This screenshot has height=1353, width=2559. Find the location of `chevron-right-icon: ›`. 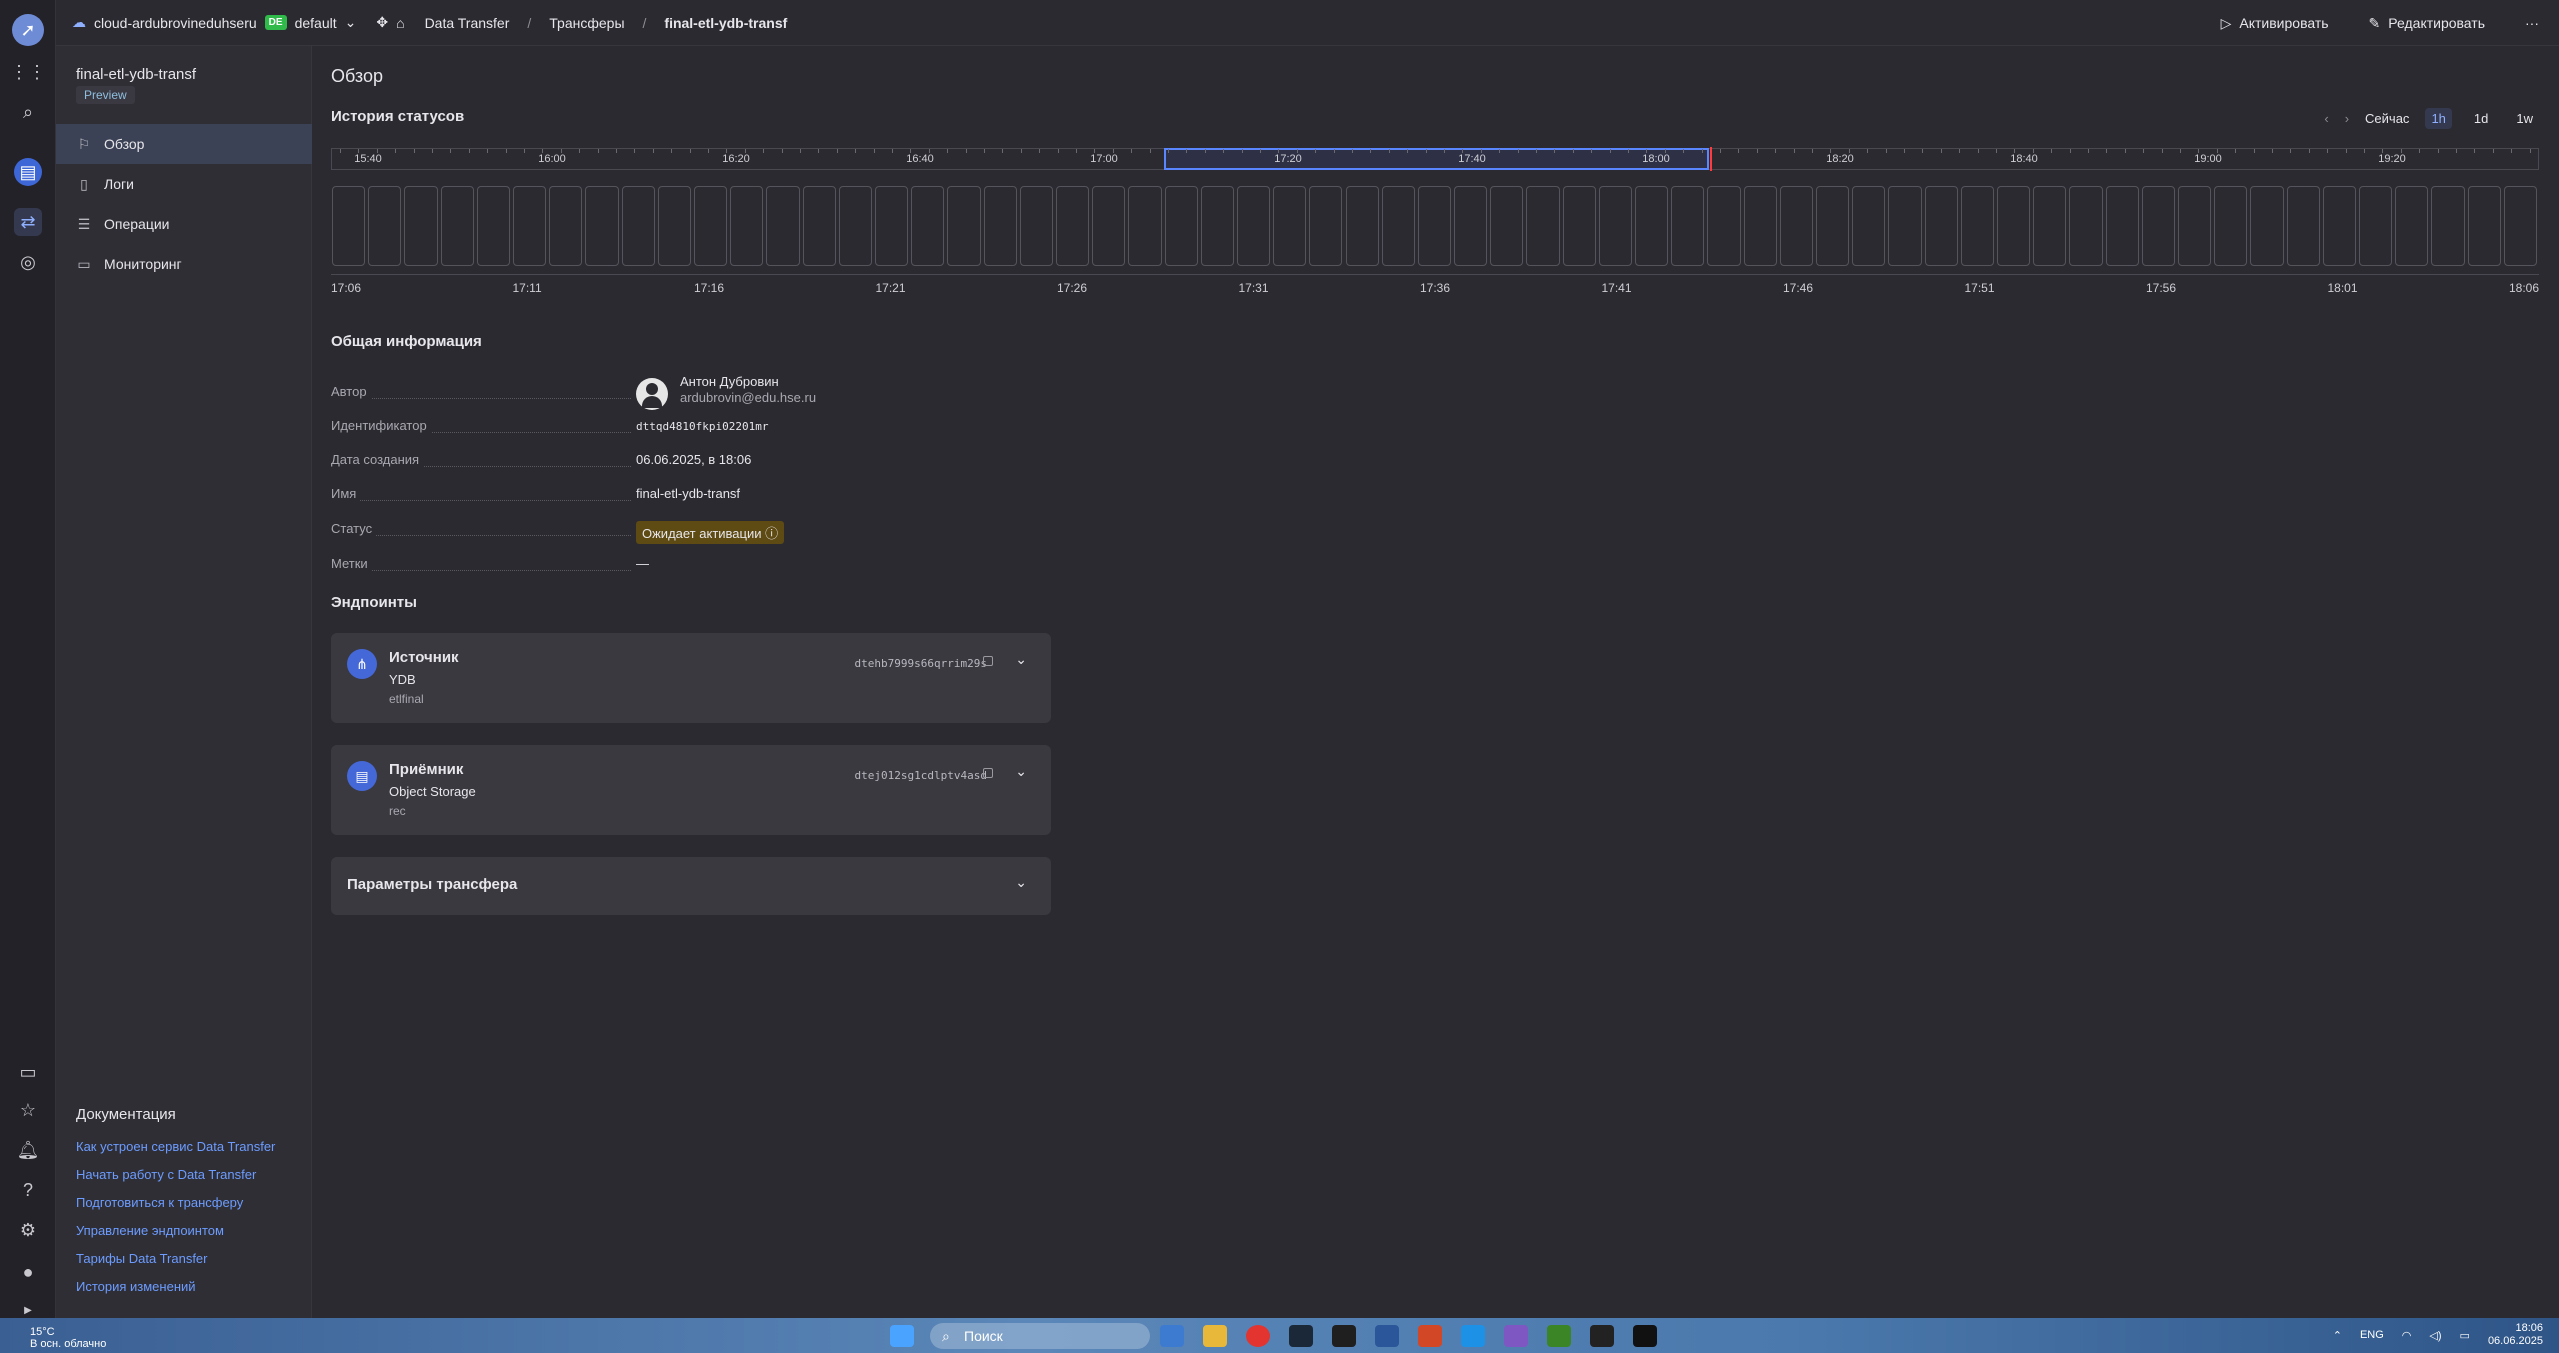

chevron-right-icon: › is located at coordinates (2347, 118).